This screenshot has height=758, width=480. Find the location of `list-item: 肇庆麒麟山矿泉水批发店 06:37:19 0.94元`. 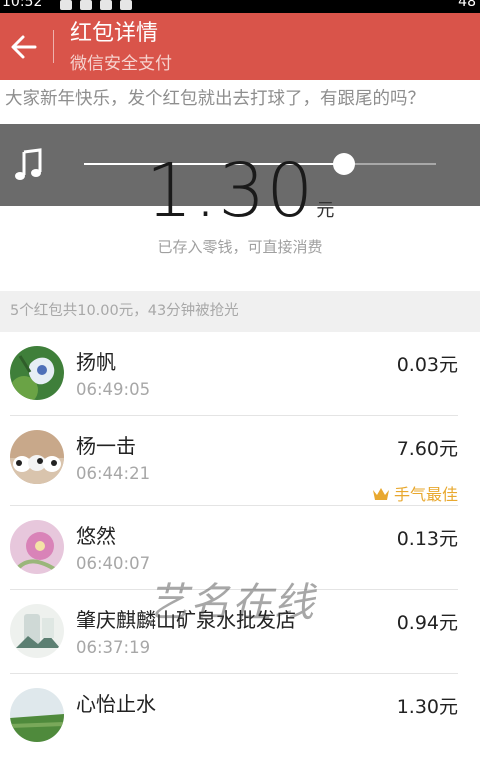

list-item: 肇庆麒麟山矿泉水批发店 06:37:19 0.94元 is located at coordinates (240, 632).